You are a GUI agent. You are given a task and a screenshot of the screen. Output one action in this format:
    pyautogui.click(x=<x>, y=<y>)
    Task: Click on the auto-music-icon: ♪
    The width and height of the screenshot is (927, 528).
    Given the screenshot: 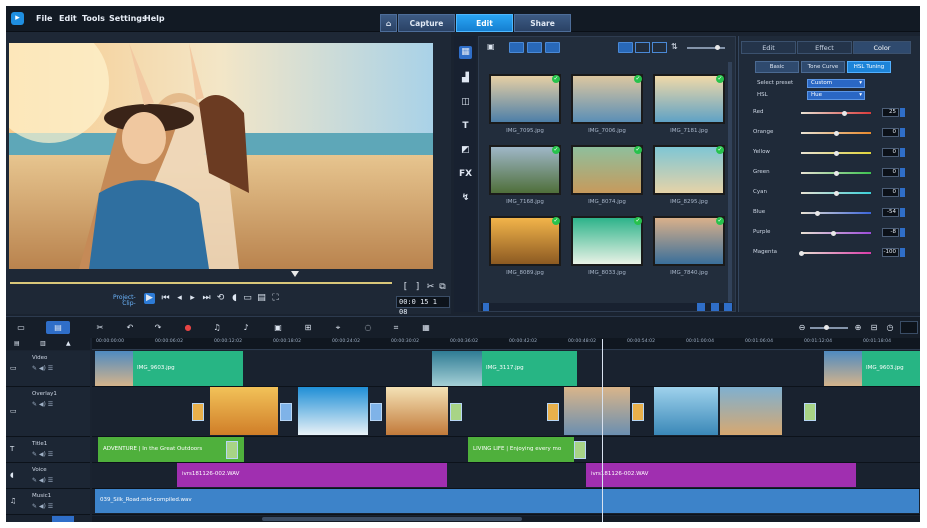 What is the action you would take?
    pyautogui.click(x=246, y=327)
    